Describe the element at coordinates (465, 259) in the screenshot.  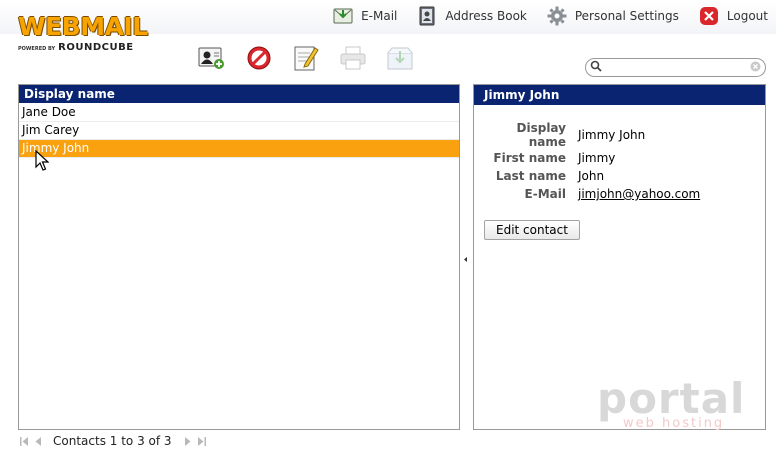
I see `pane-splitter` at that location.